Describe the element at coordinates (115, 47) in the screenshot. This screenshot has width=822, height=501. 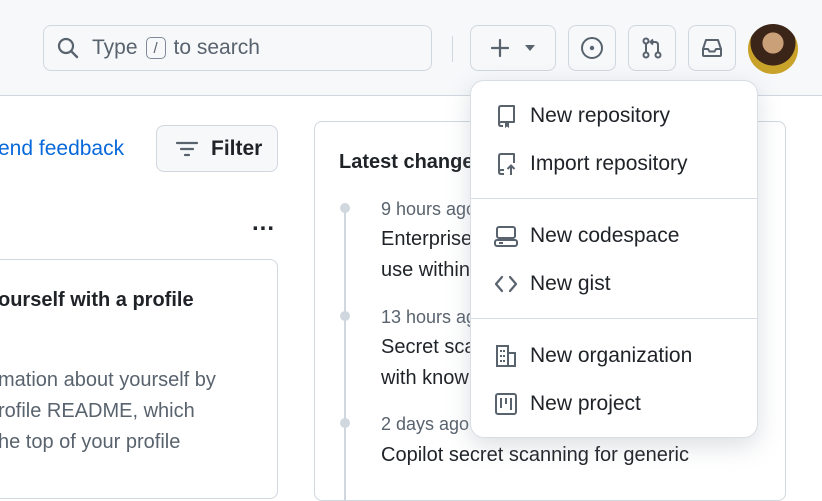
I see `search-placeholder-pre: Type` at that location.